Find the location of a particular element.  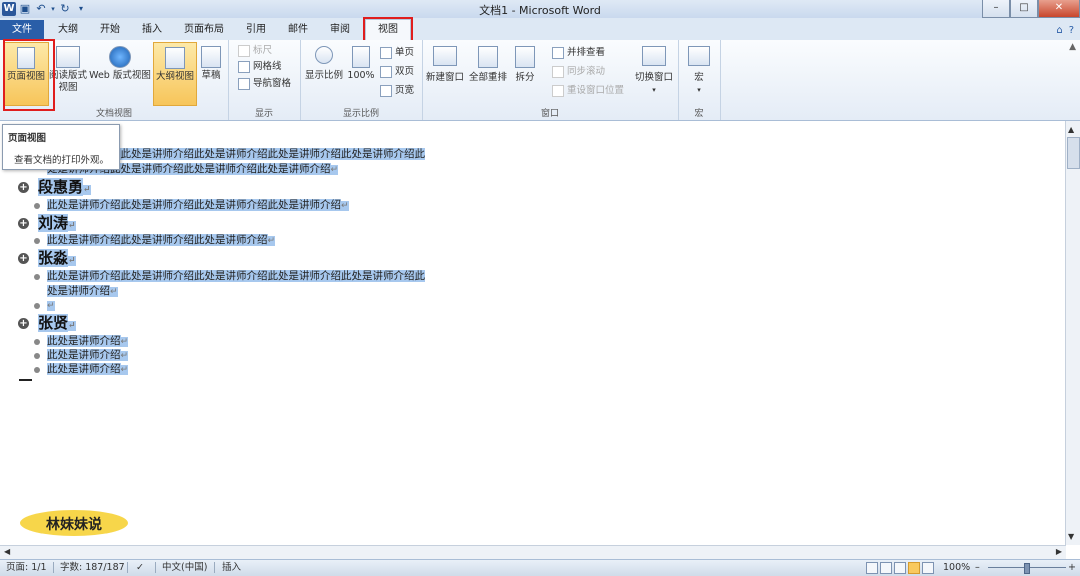

draft-icon is located at coordinates (211, 57).